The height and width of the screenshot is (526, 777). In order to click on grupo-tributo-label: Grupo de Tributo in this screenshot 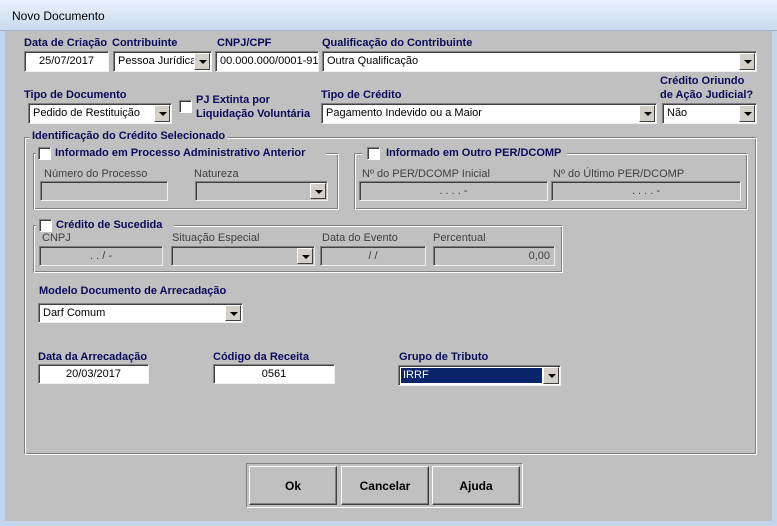, I will do `click(444, 357)`.